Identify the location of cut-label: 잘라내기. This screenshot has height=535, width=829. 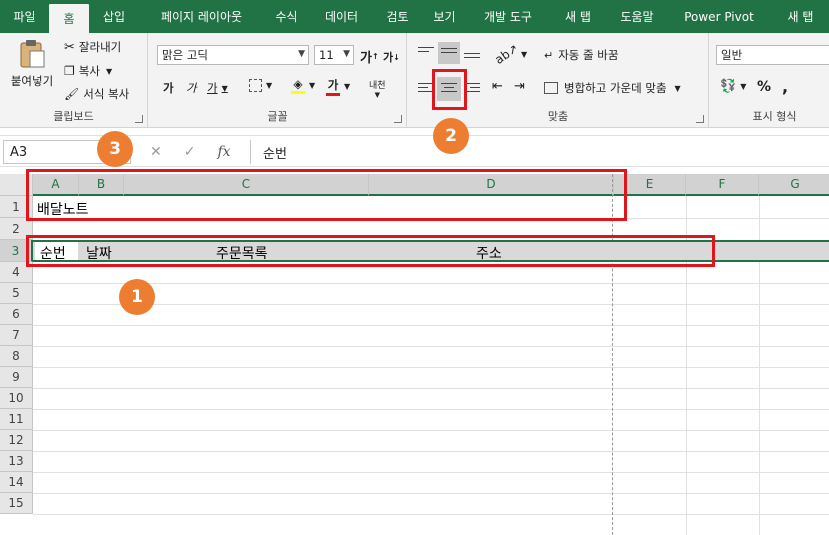
(100, 47).